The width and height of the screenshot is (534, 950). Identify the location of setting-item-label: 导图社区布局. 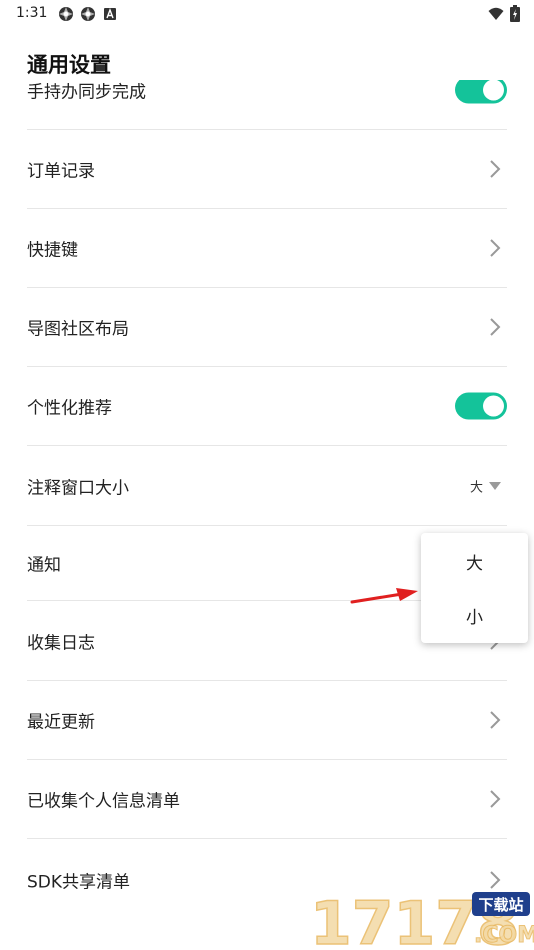
(78, 329).